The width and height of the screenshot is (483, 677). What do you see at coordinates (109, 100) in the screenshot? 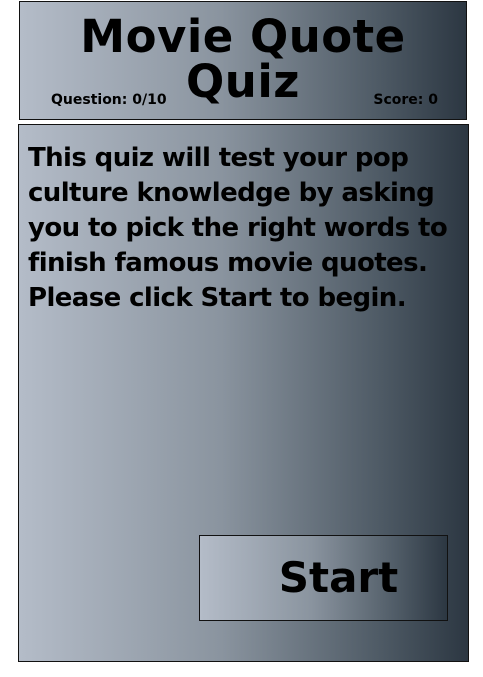
I see `question-counter: Question: 0/10` at bounding box center [109, 100].